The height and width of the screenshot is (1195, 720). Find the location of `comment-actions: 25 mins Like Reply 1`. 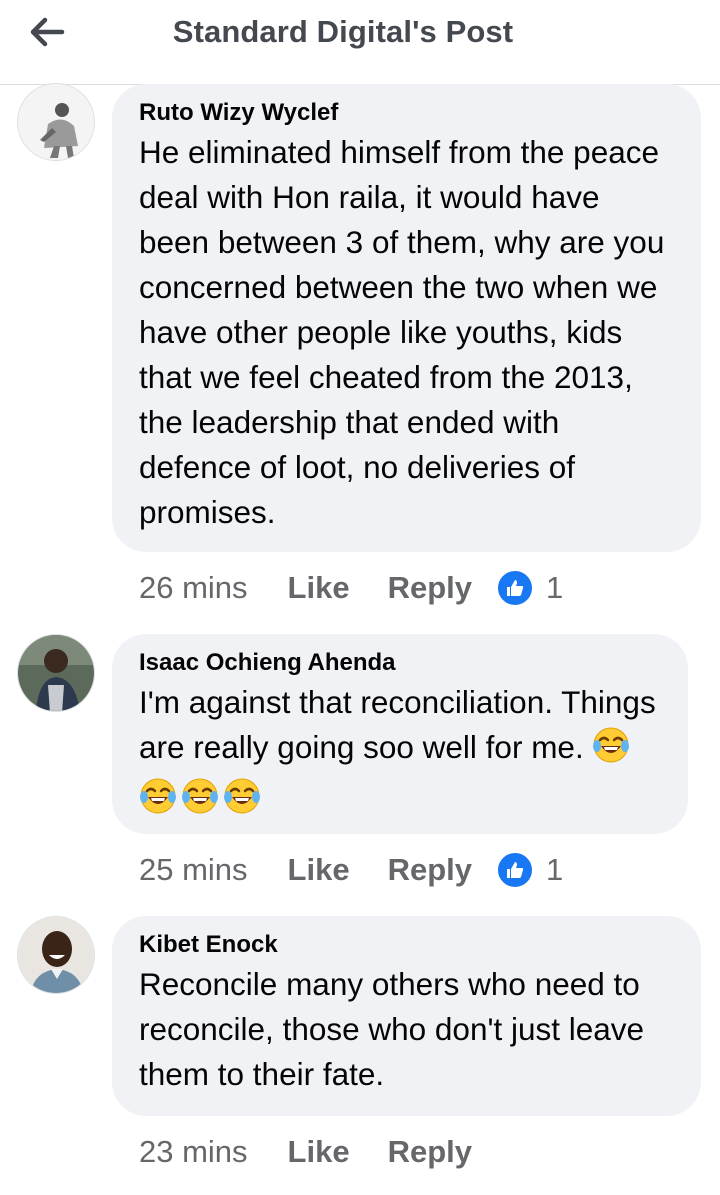

comment-actions: 25 mins Like Reply 1 is located at coordinates (351, 870).